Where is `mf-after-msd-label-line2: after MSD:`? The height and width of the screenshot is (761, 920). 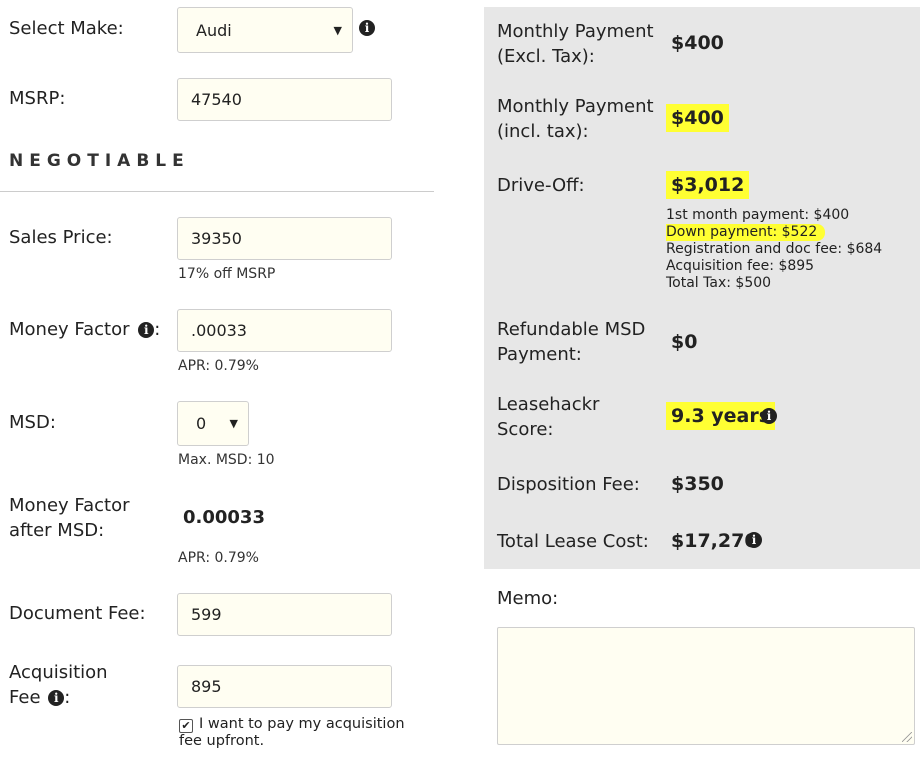
mf-after-msd-label-line2: after MSD: is located at coordinates (57, 530).